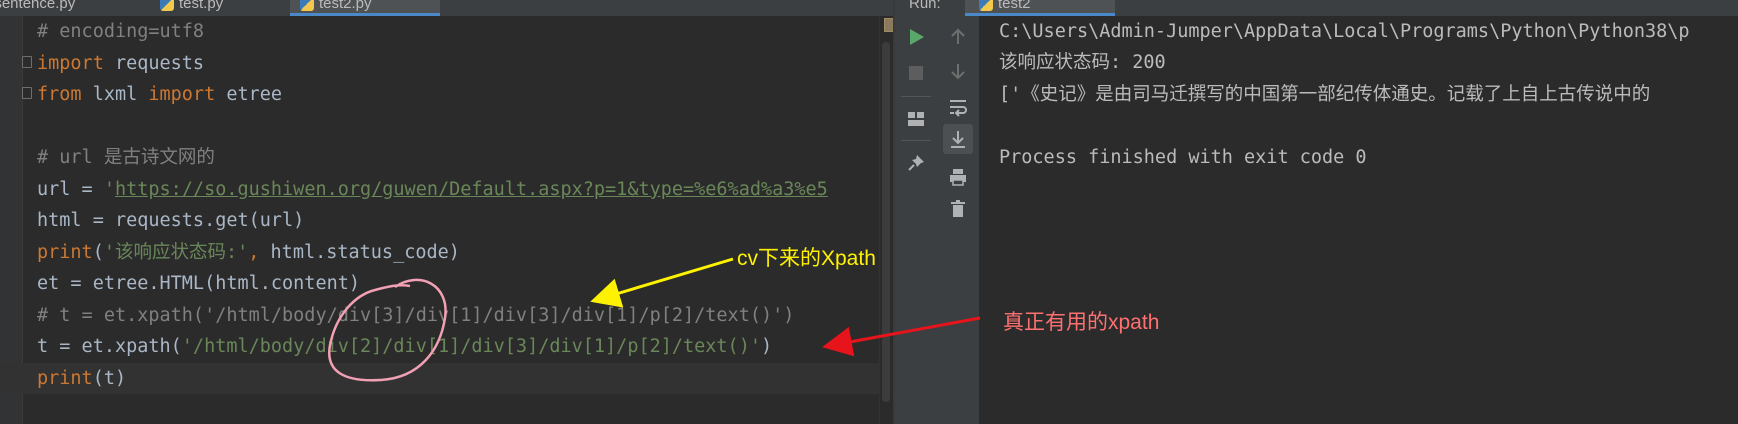 This screenshot has height=424, width=1738. Describe the element at coordinates (662, 282) in the screenshot. I see `yellow-arrow` at that location.